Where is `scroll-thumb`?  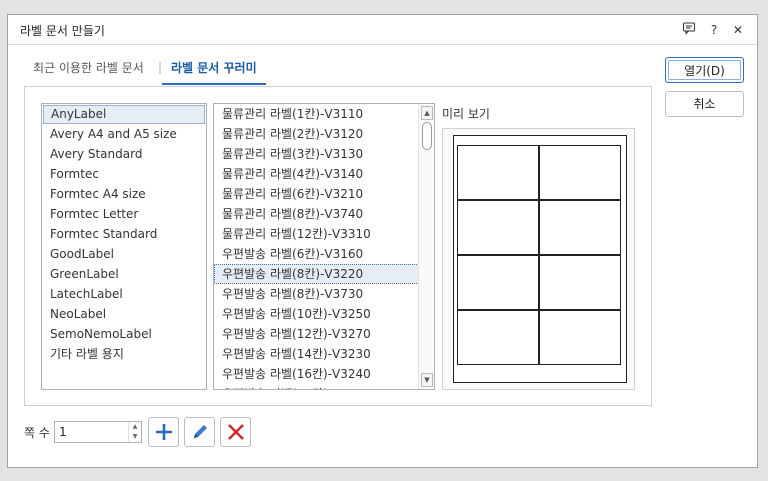 scroll-thumb is located at coordinates (427, 136).